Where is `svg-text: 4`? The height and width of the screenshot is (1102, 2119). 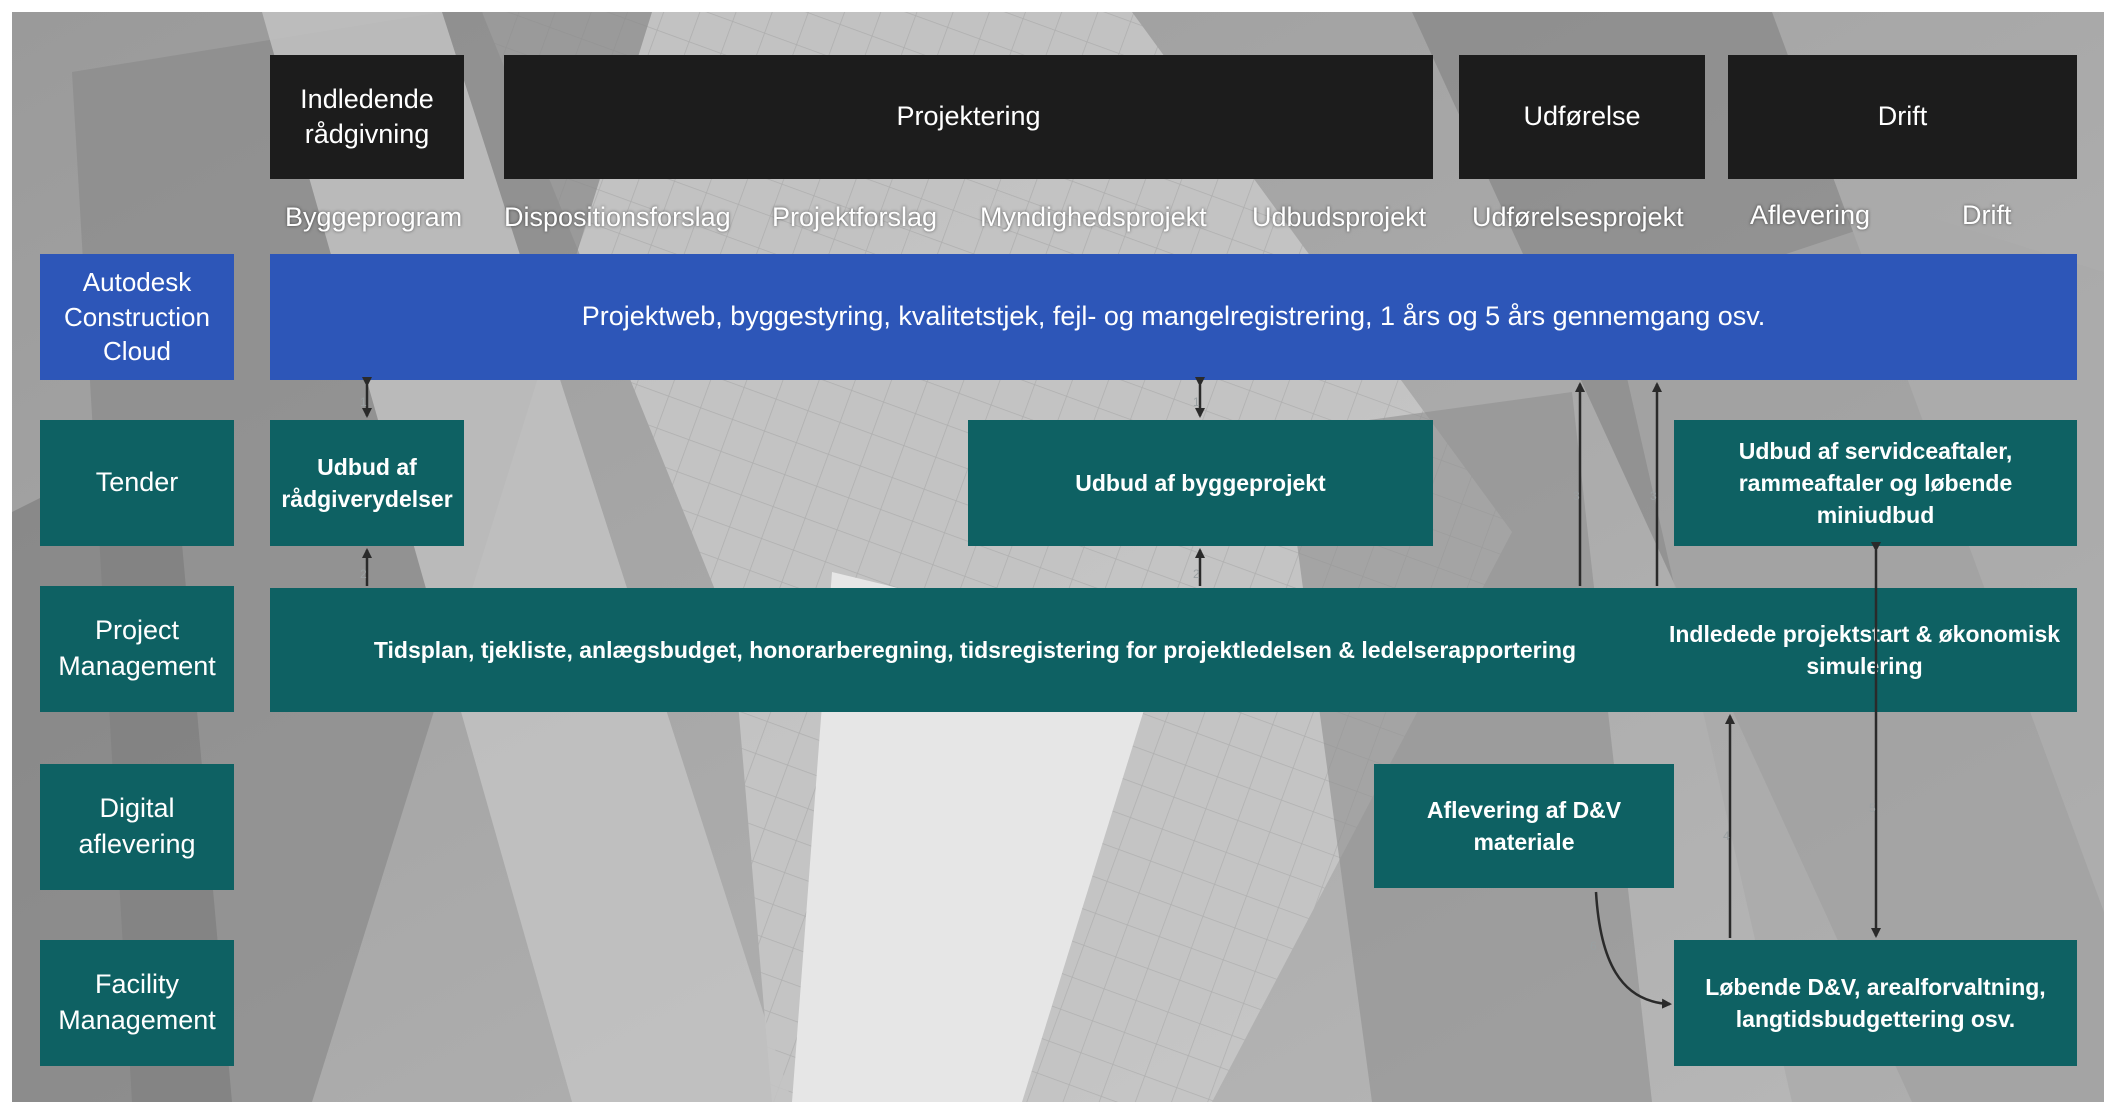 svg-text: 4 is located at coordinates (1726, 836).